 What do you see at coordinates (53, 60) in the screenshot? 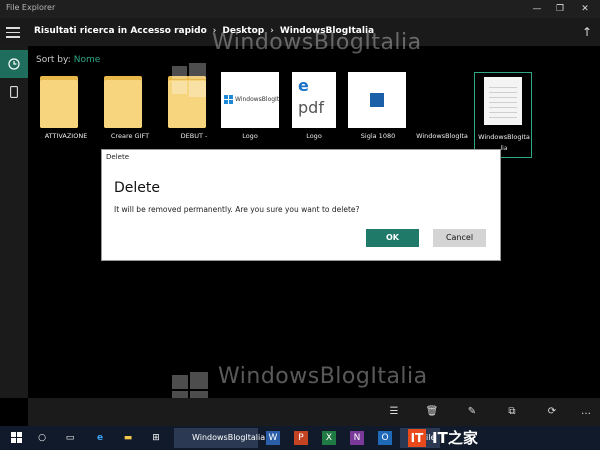
I see `sort-by-label: Sort by:` at bounding box center [53, 60].